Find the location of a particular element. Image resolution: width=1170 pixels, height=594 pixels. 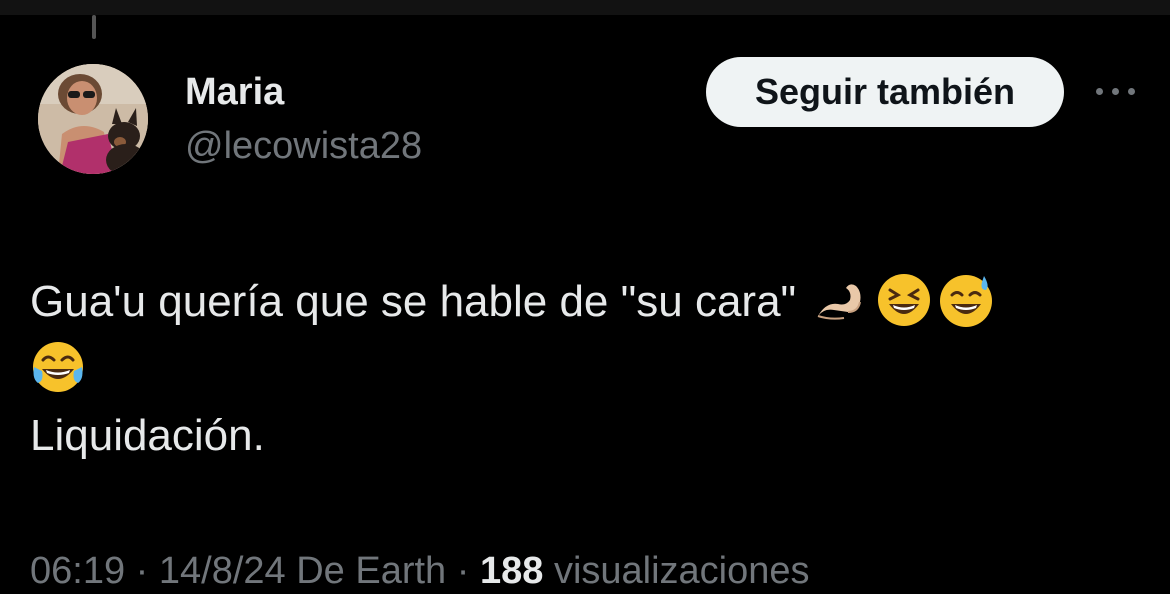

tweet-line-1: Gua'u quería que se hable de "su cara" is located at coordinates (585, 301).